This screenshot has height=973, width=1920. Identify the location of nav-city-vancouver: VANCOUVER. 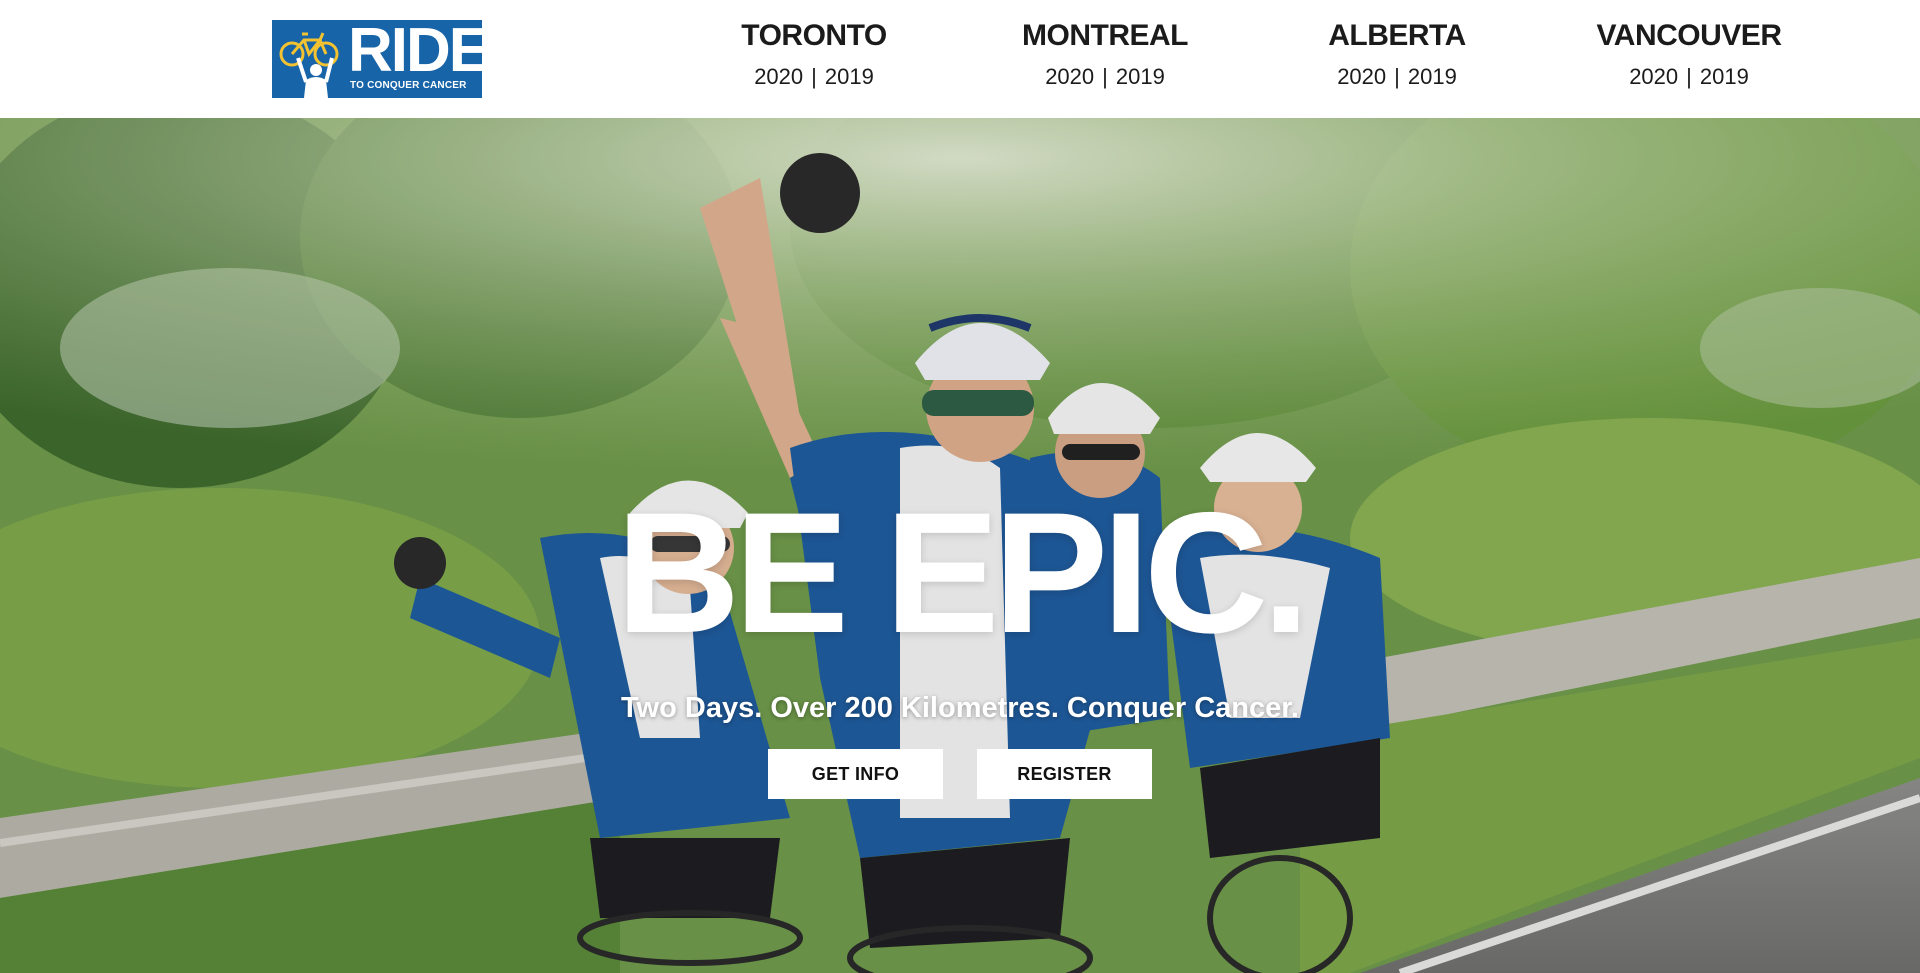
(1689, 36).